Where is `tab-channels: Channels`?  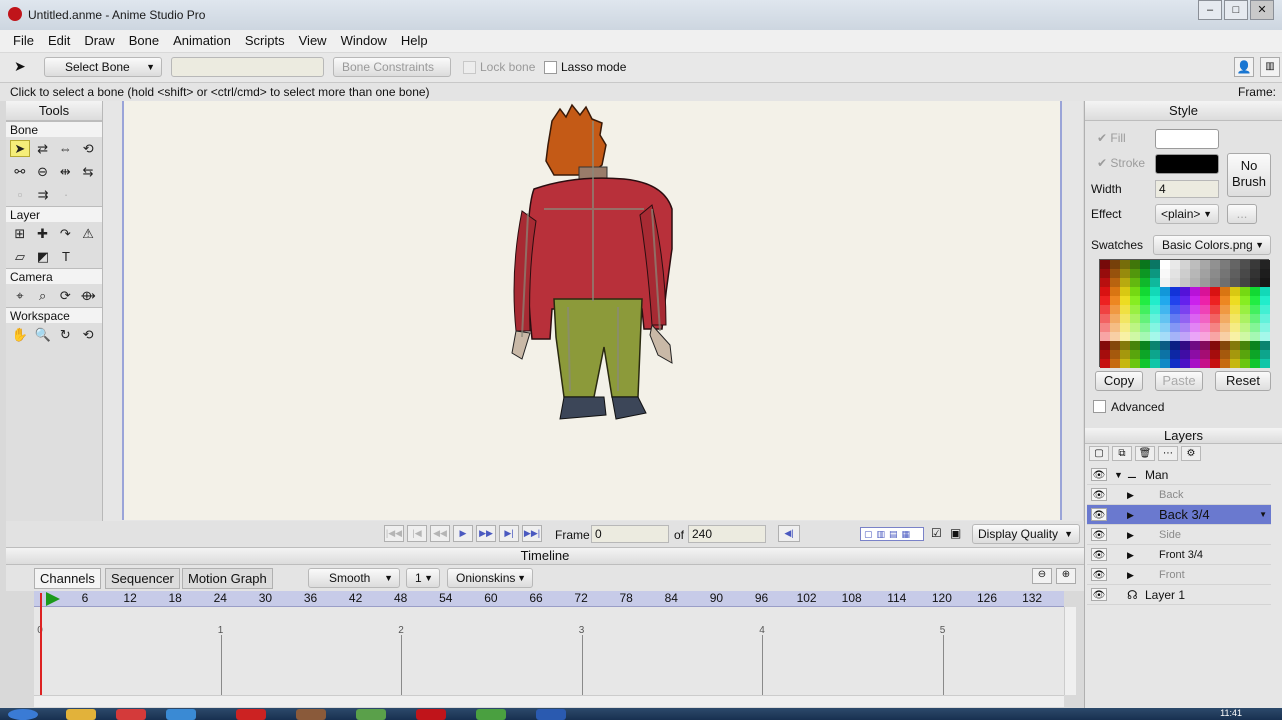 tab-channels: Channels is located at coordinates (67, 578).